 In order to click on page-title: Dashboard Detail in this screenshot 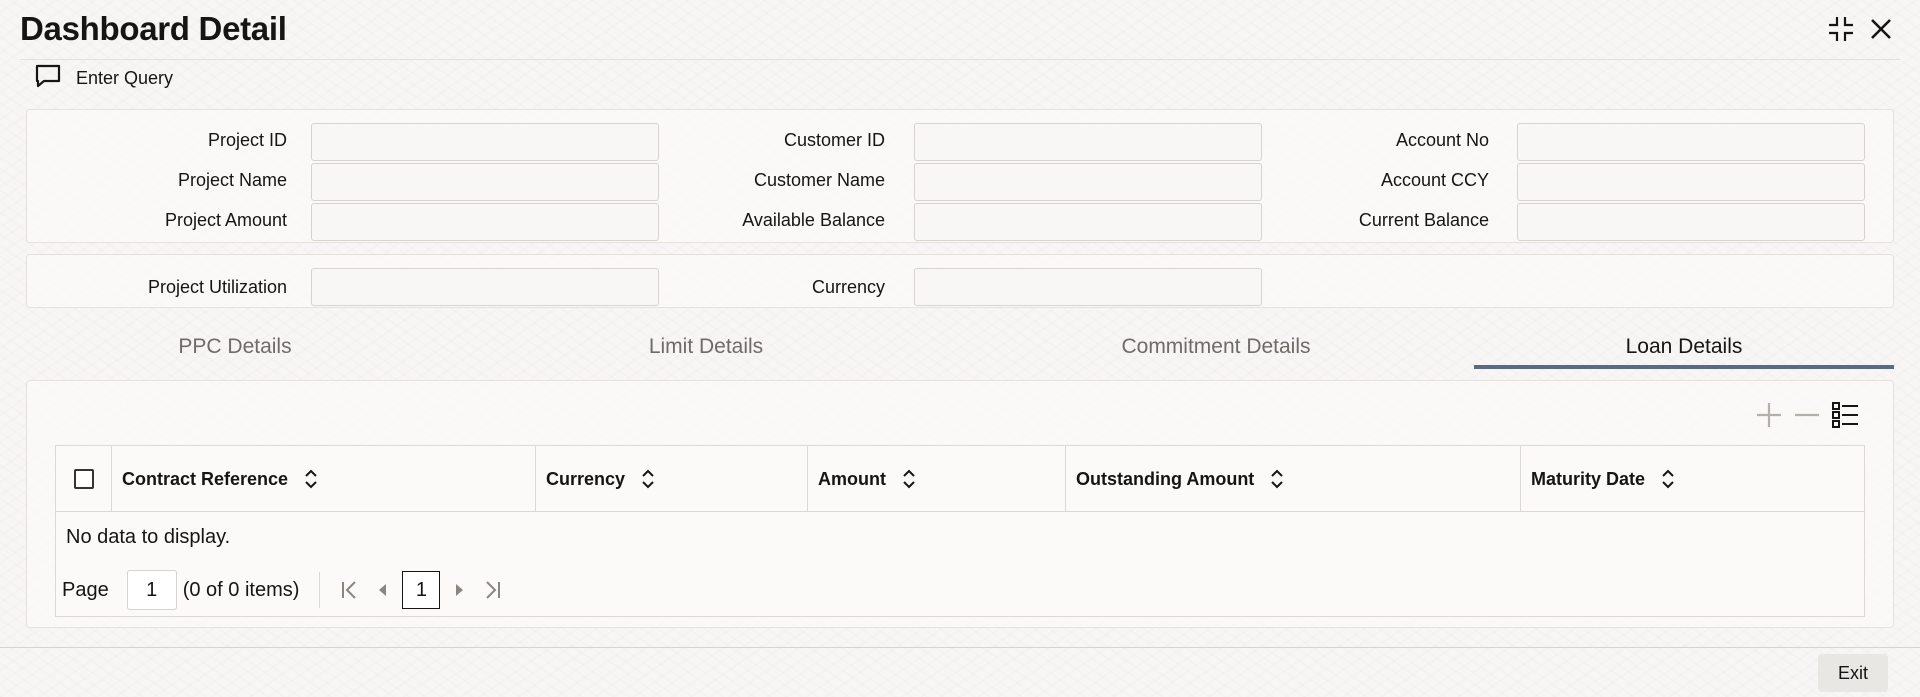, I will do `click(153, 28)`.